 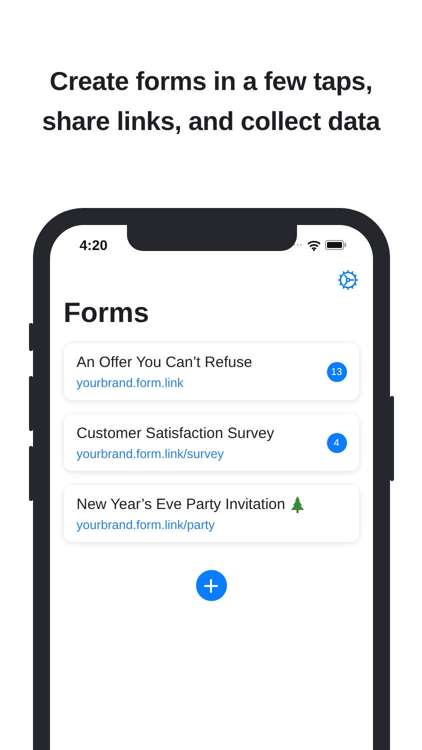 What do you see at coordinates (211, 121) in the screenshot?
I see `headline: share links, and collect data` at bounding box center [211, 121].